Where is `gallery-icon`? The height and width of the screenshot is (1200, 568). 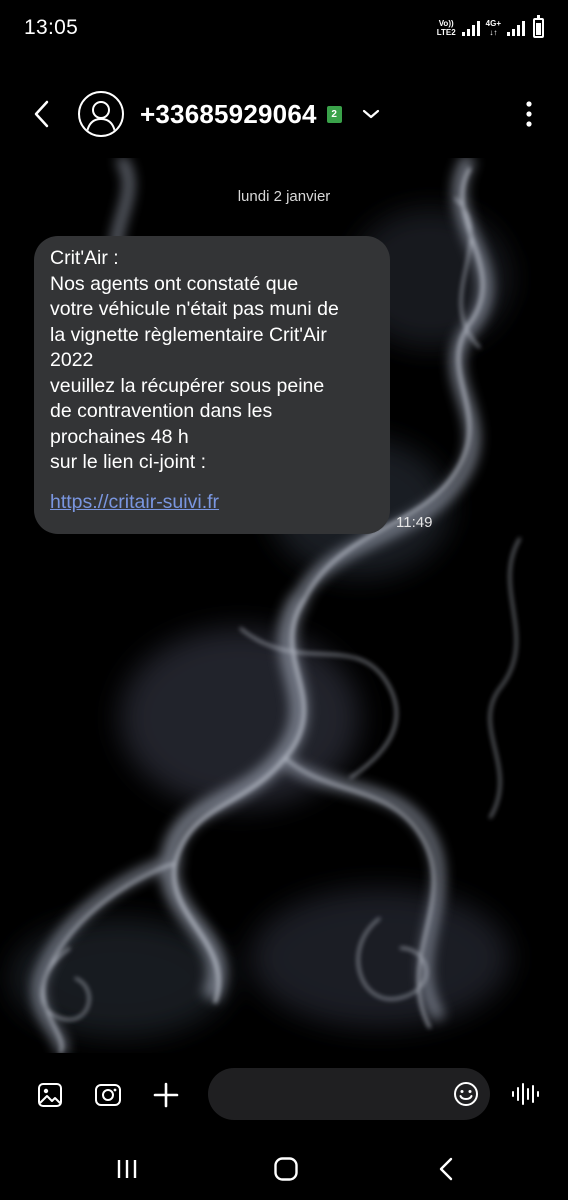 gallery-icon is located at coordinates (50, 1095).